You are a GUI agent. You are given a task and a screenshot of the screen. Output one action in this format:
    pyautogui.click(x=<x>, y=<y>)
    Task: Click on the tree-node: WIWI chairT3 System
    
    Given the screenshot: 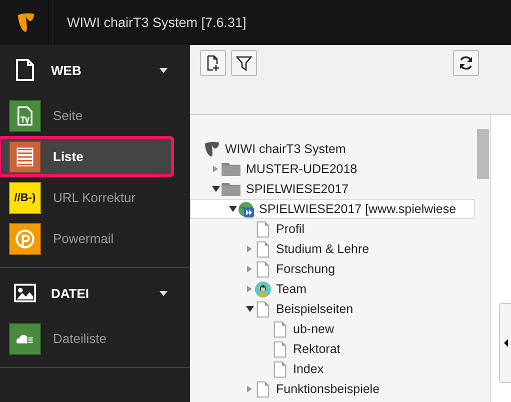 What is the action you would take?
    pyautogui.click(x=332, y=149)
    